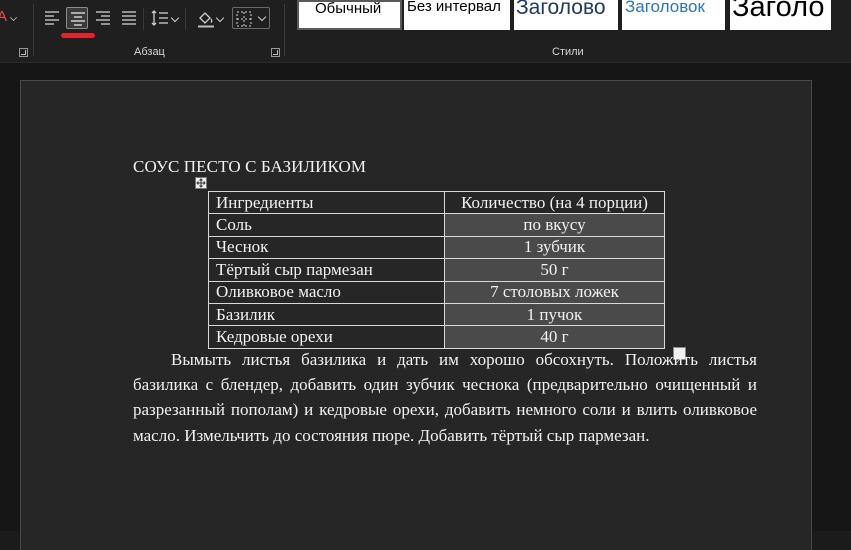 The width and height of the screenshot is (851, 550). Describe the element at coordinates (326, 270) in the screenshot. I see `table-cell: Тёртый сыр пармезан` at that location.